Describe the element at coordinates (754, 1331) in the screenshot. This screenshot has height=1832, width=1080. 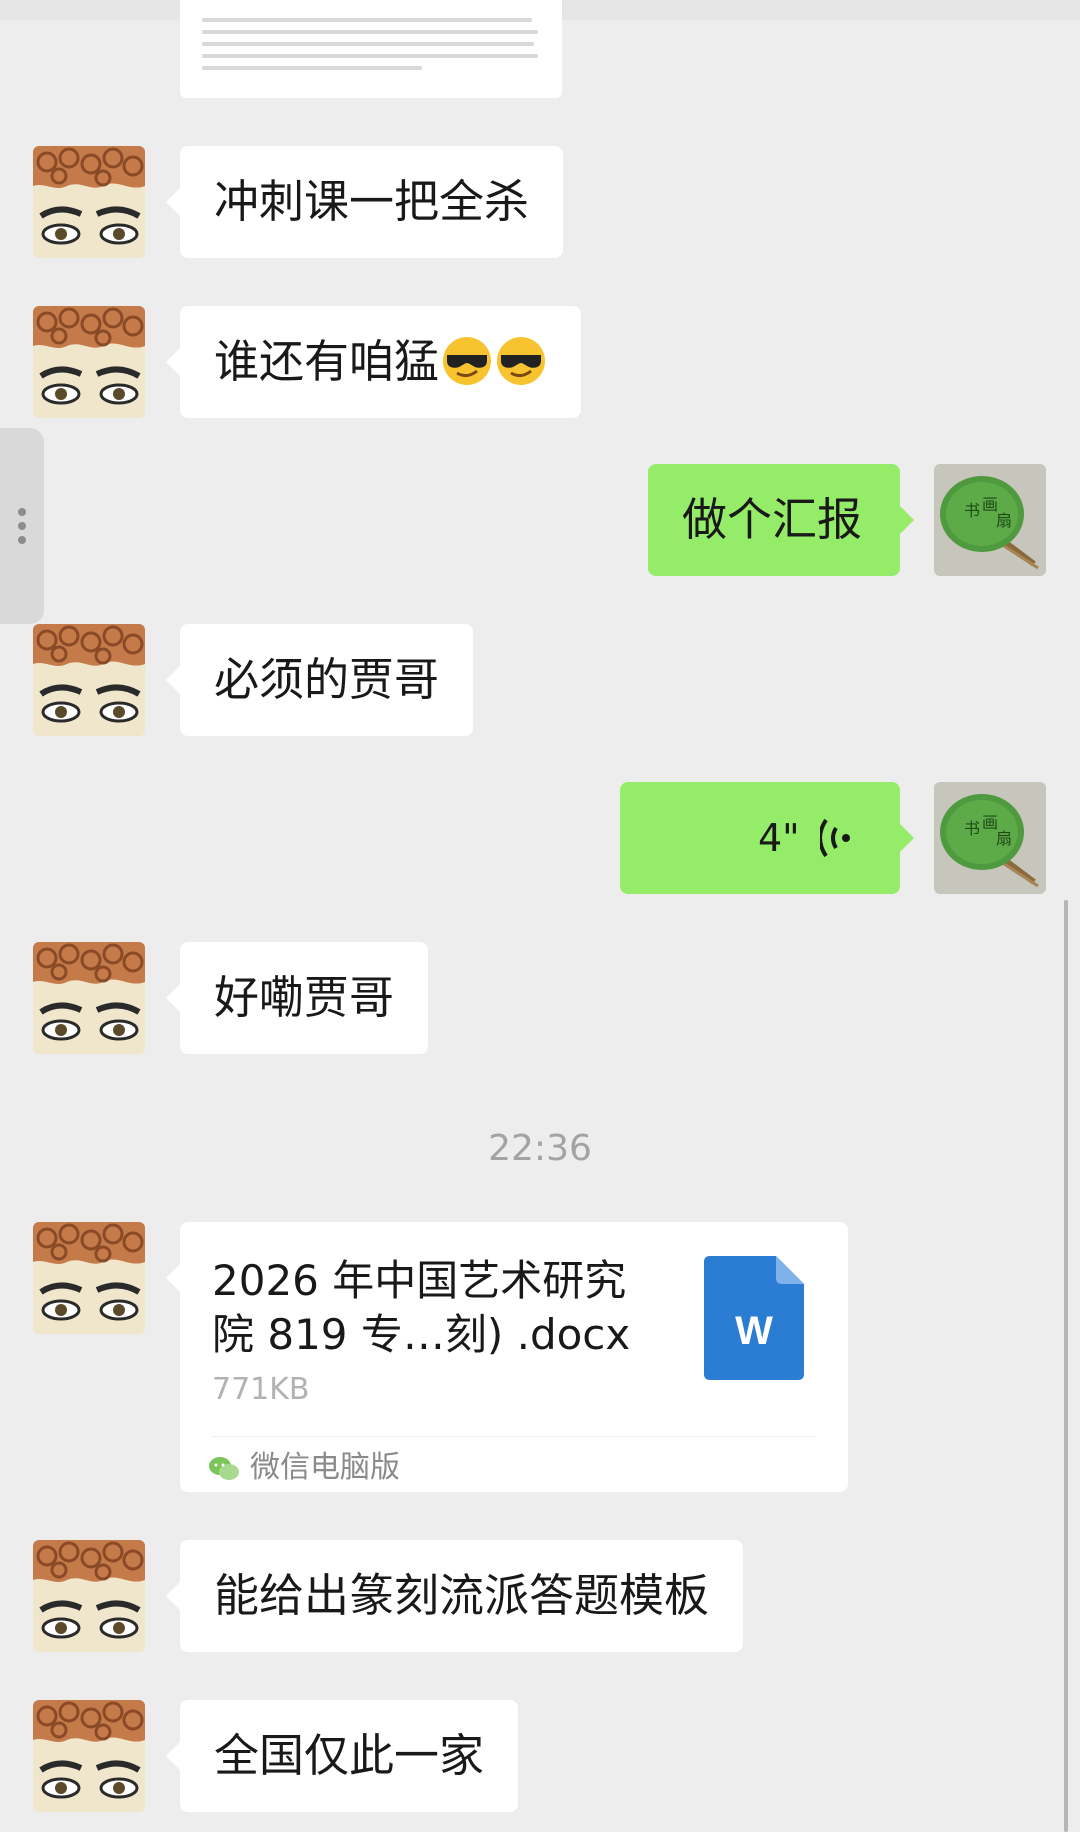
I see `svg-text: W` at that location.